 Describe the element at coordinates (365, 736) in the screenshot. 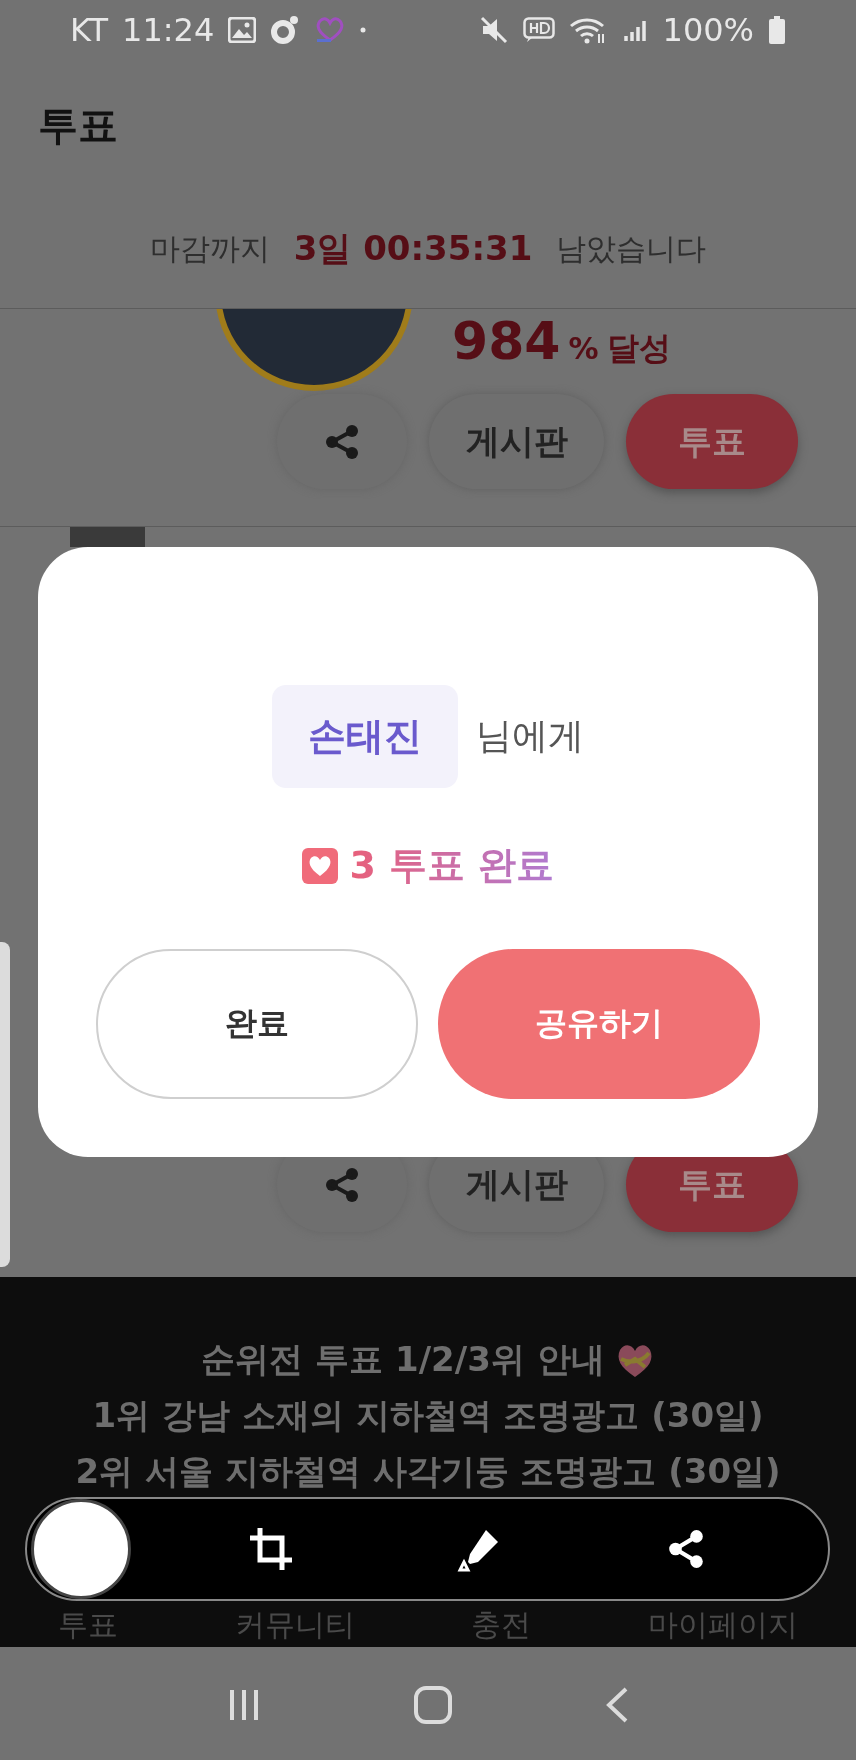

I see `recipient-name: 손태진` at that location.